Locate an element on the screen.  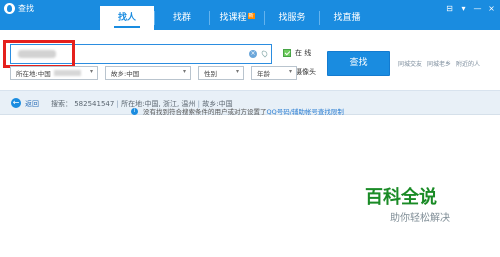
title-bar: 查找 找人 找群 找课程新 找服务 找直播 ⊟ ▾ — × is located at coordinates (250, 15).